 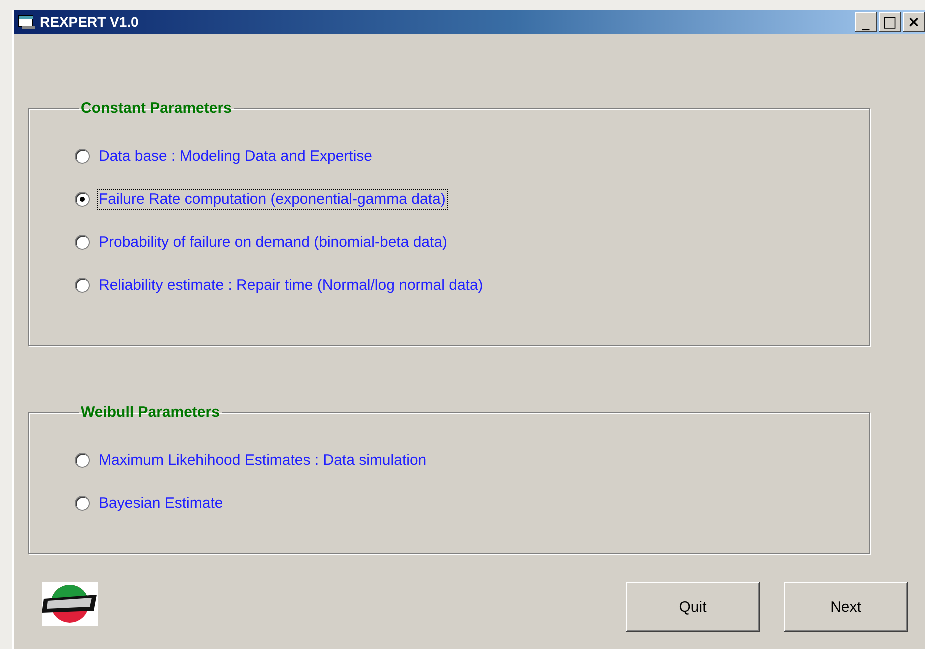 What do you see at coordinates (914, 22) in the screenshot?
I see `close-button: ×` at bounding box center [914, 22].